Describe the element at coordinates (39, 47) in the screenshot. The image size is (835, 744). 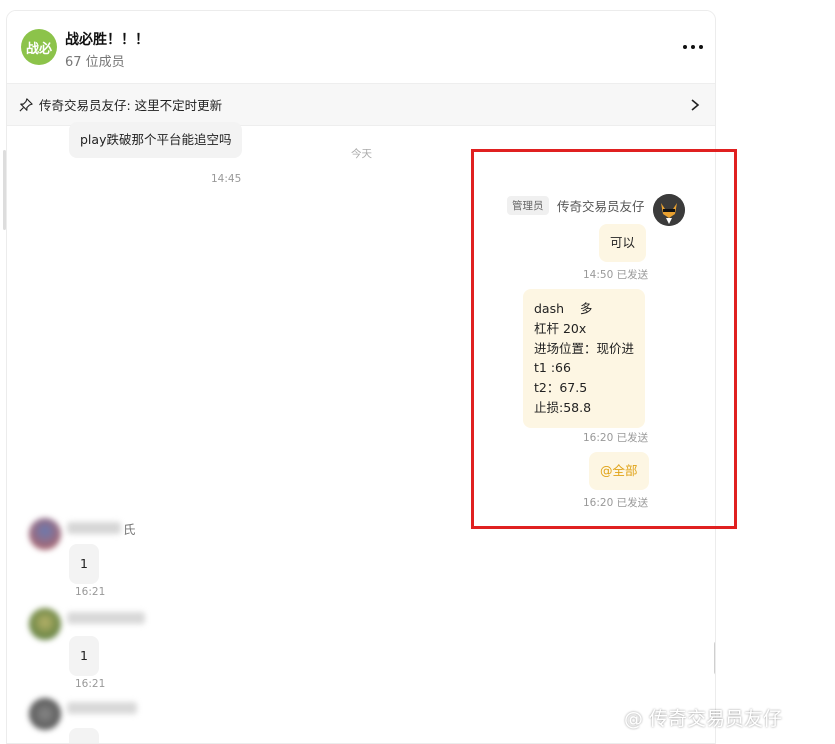
I see `group-avatar: 战必` at that location.